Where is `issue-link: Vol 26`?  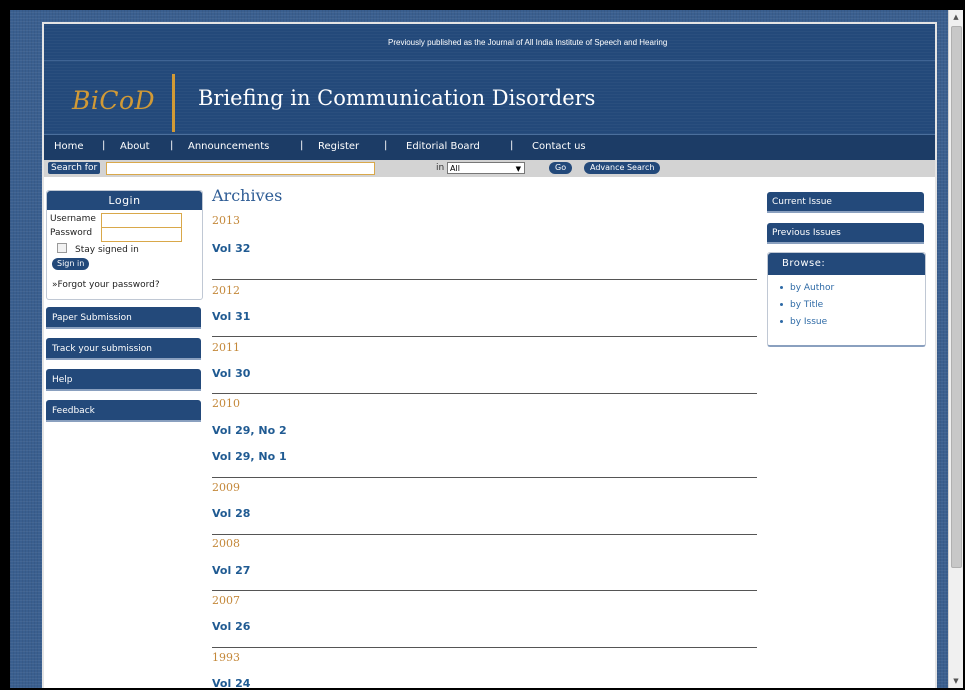
issue-link: Vol 26 is located at coordinates (231, 626).